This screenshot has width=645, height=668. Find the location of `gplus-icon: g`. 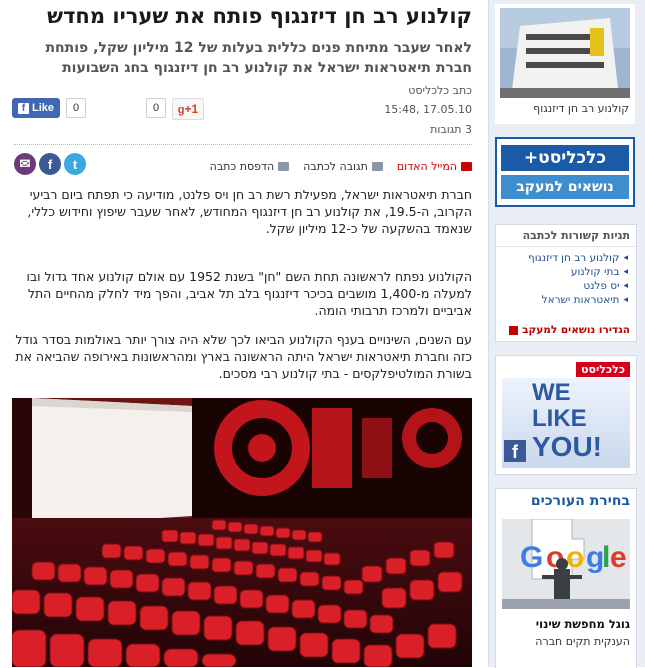

gplus-icon: g is located at coordinates (181, 110).